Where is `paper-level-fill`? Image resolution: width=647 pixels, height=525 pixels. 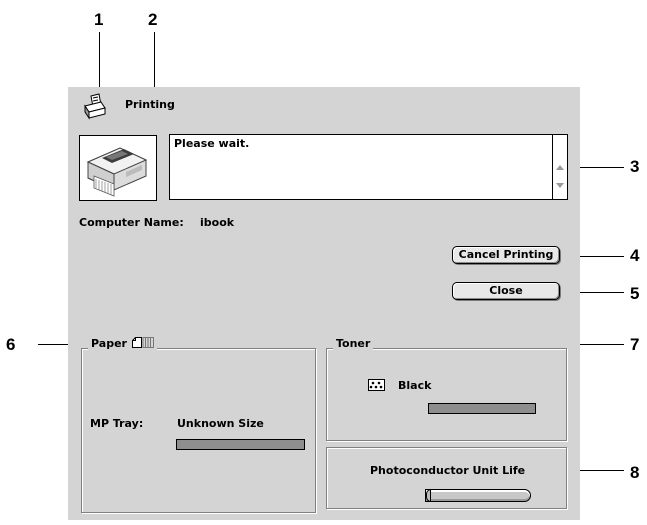
paper-level-fill is located at coordinates (240, 444).